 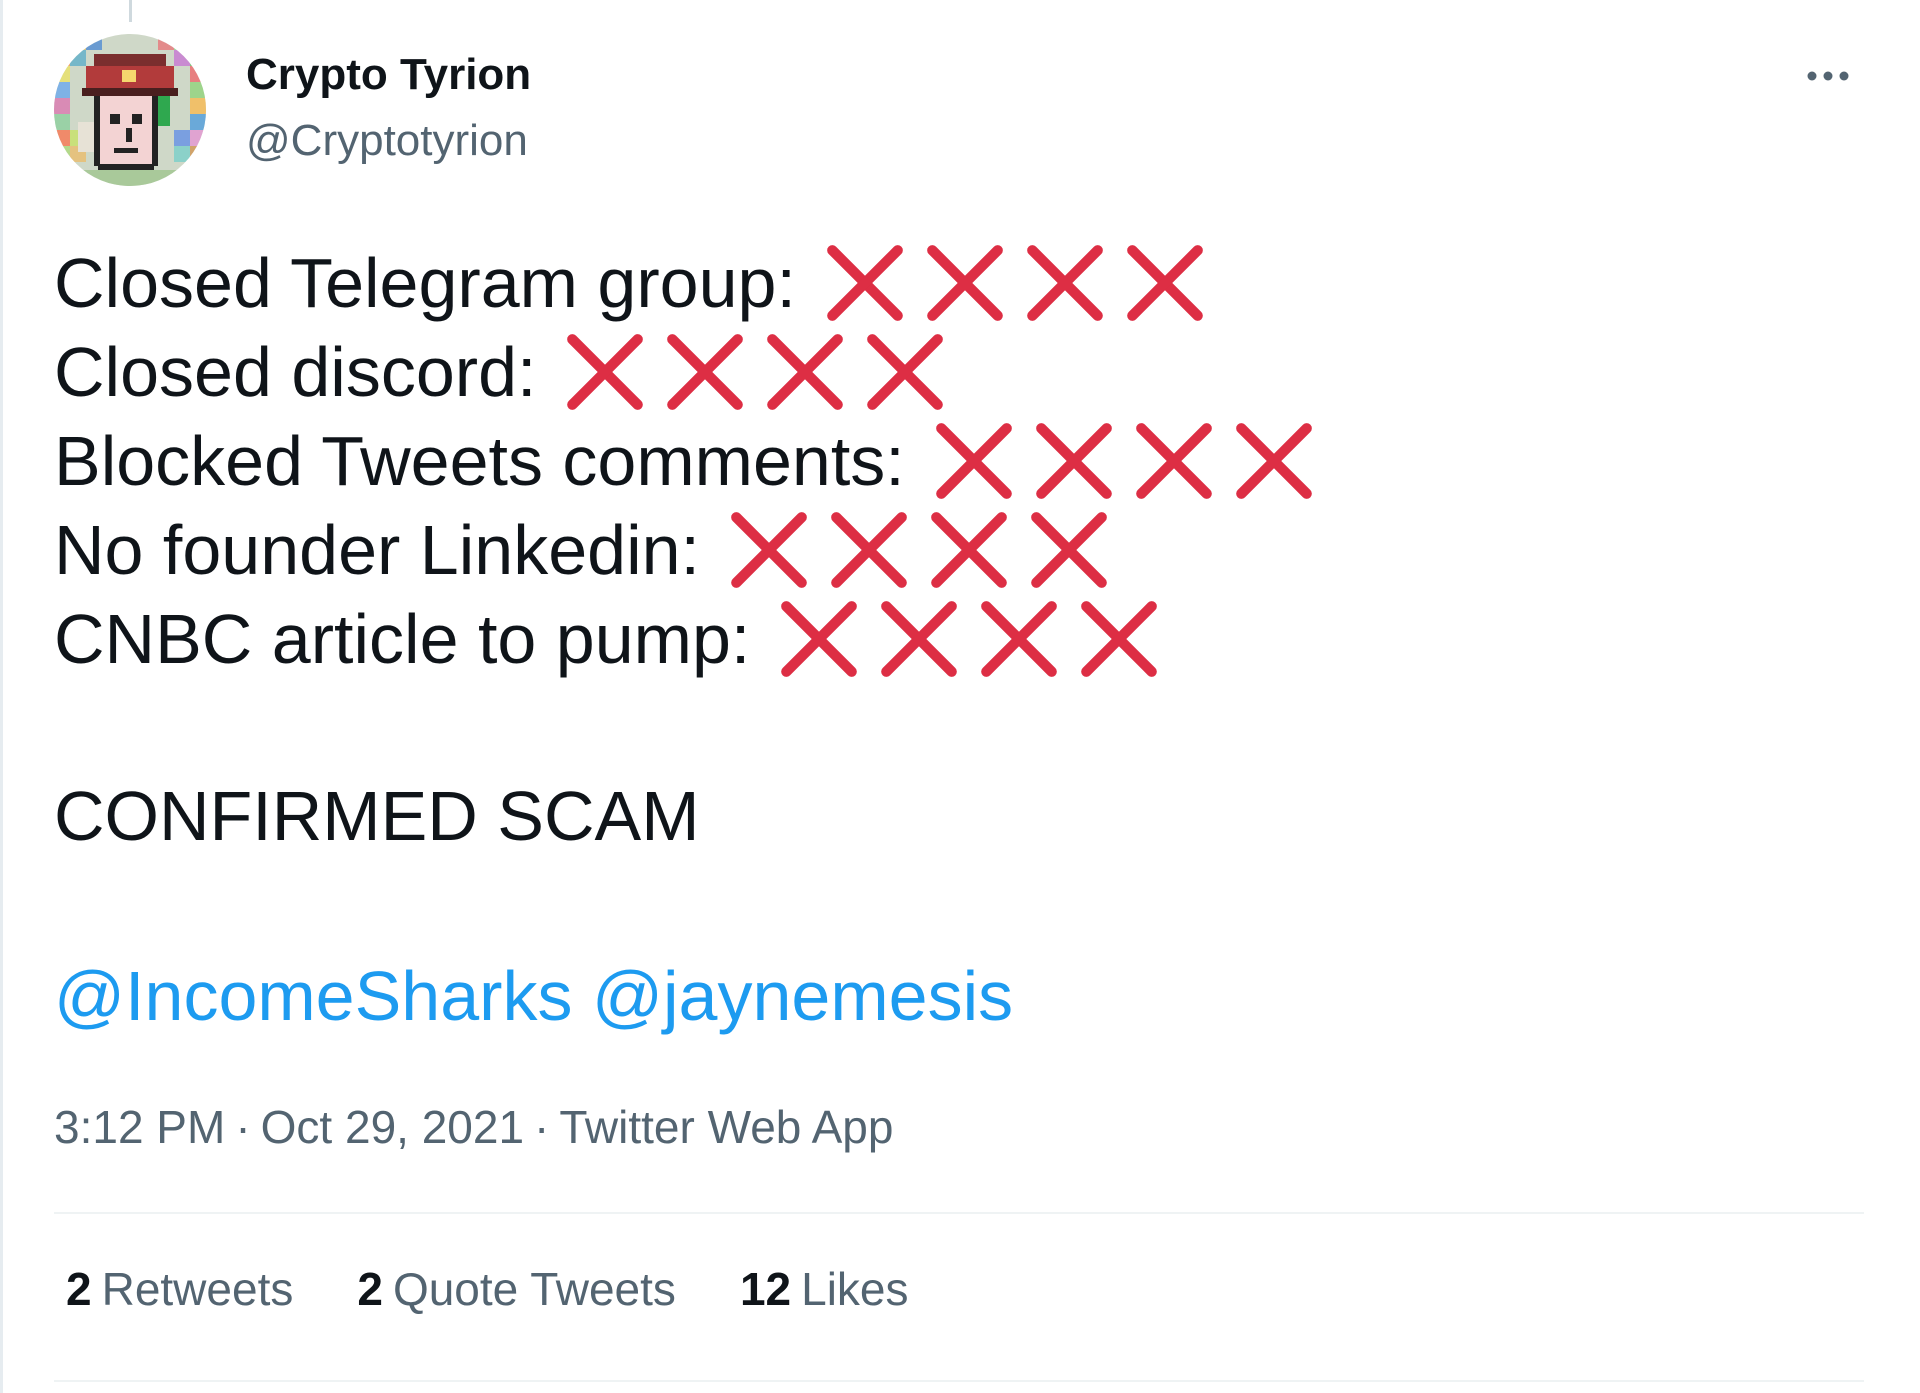 What do you see at coordinates (139, 1127) in the screenshot?
I see `tweet-time: 3:12 PM` at bounding box center [139, 1127].